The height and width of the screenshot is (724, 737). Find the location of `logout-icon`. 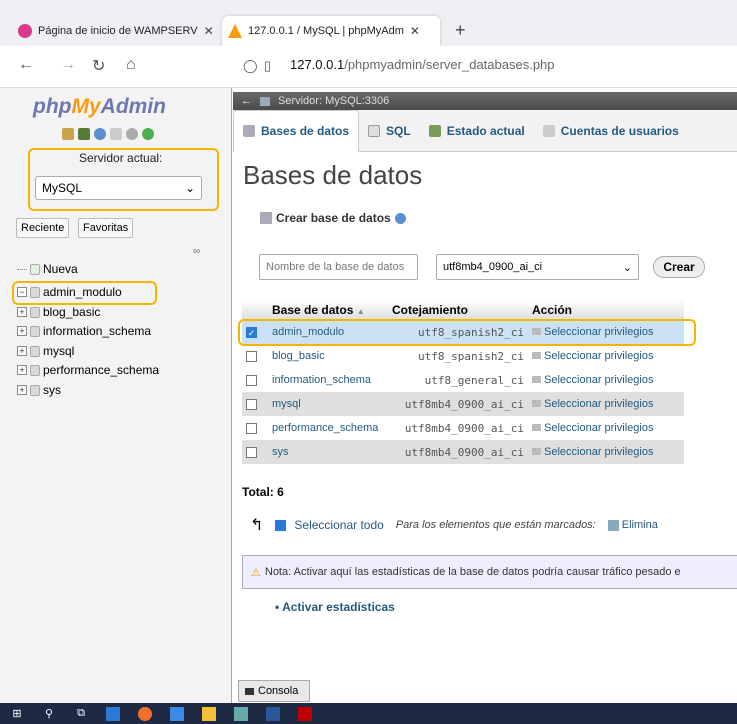

logout-icon is located at coordinates (84, 134).